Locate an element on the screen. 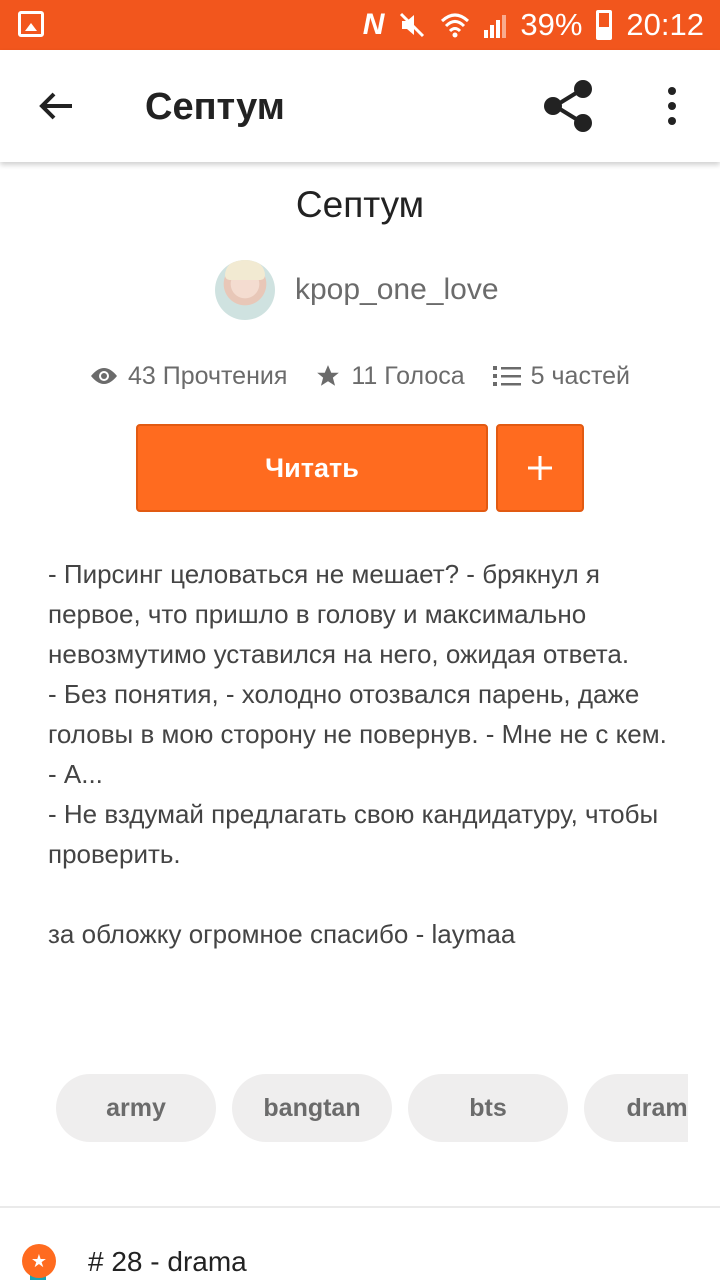  votes-stat: 11 Голоса is located at coordinates (390, 376).